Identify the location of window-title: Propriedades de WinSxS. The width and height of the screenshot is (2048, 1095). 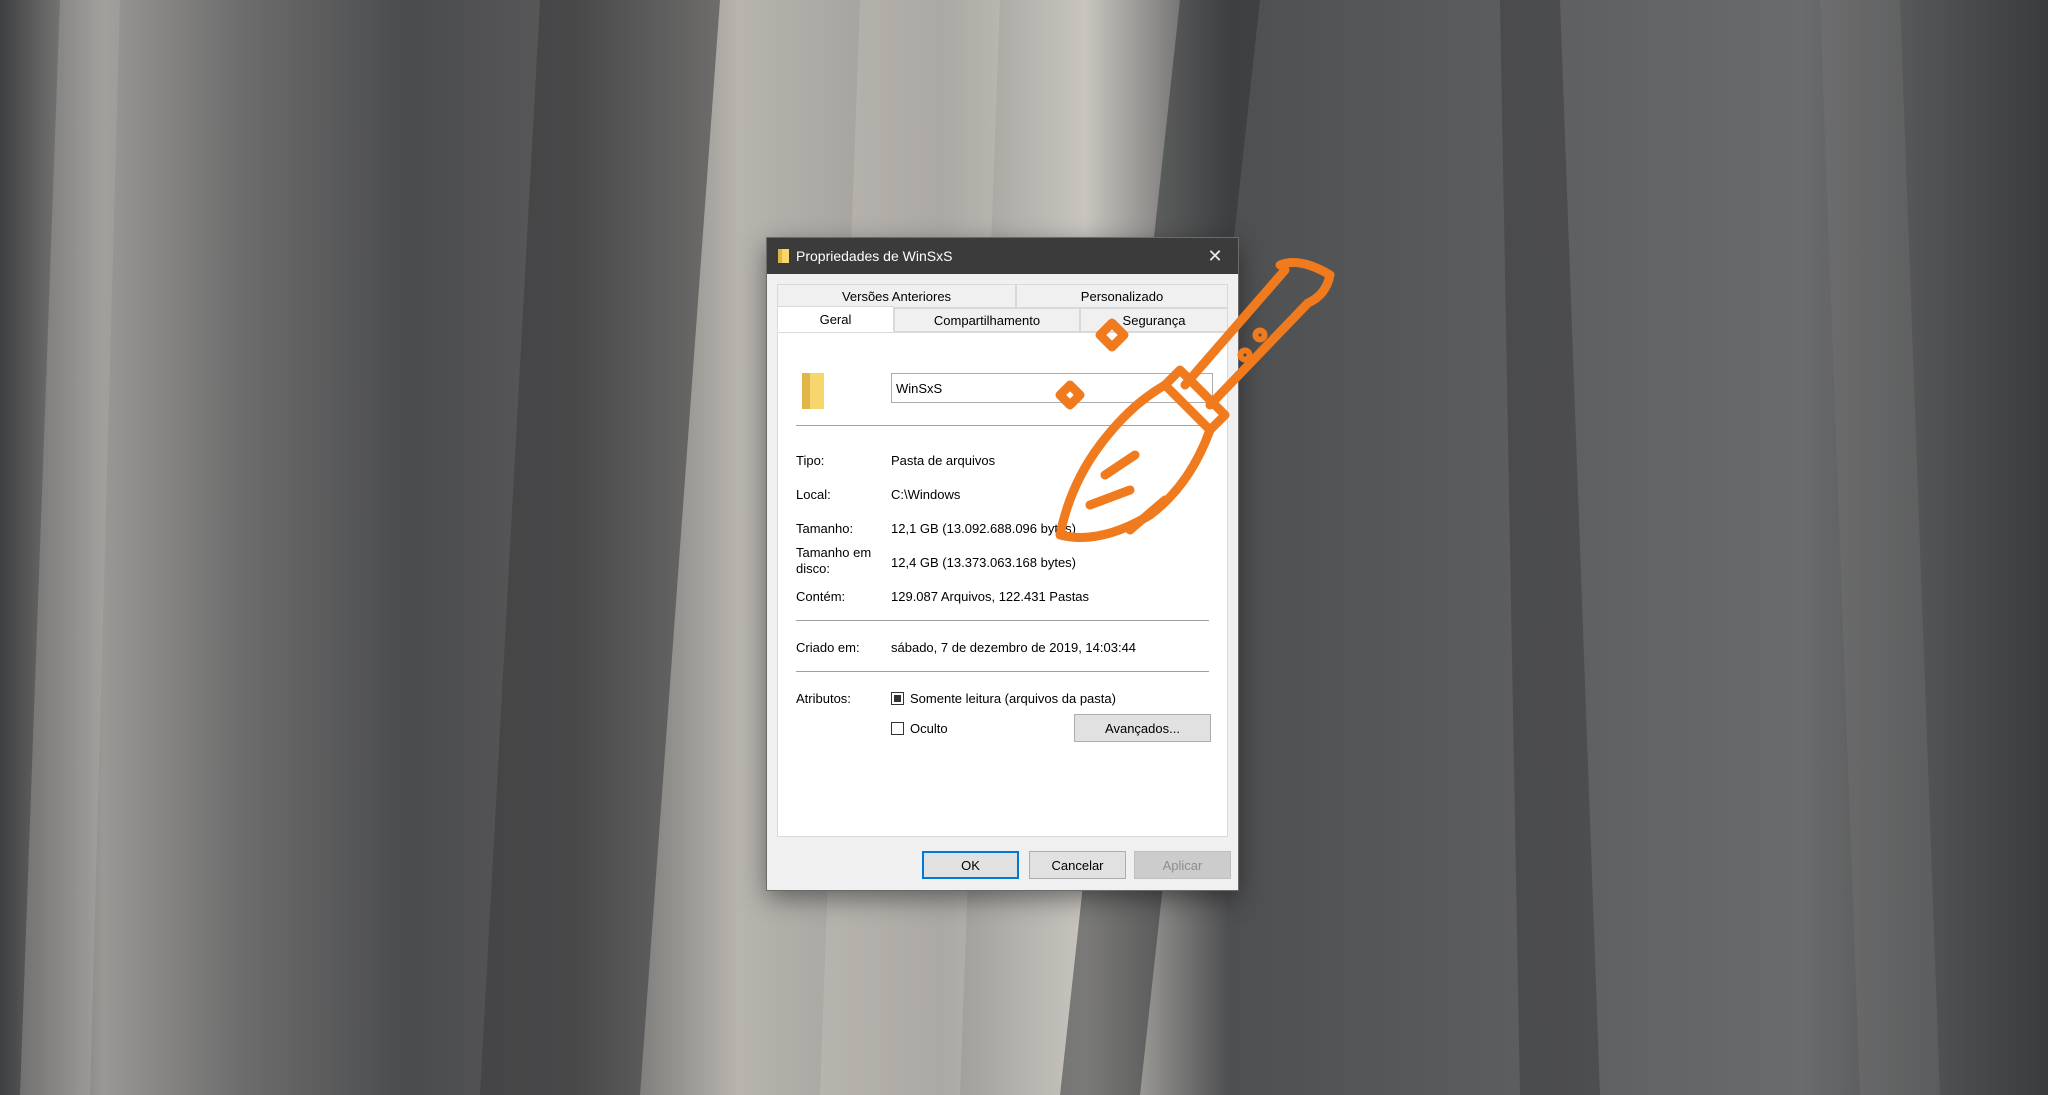
(874, 256).